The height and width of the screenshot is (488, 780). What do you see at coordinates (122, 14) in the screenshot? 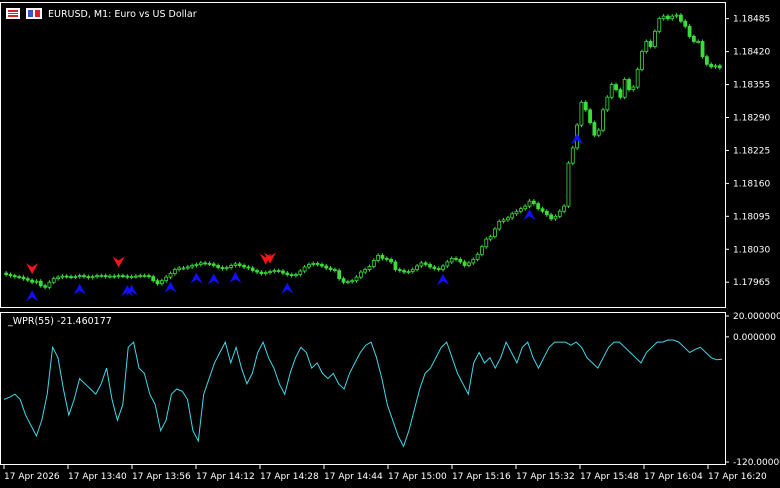
I see `symbol-title: EURUSD, M1: Euro vs US Dollar` at bounding box center [122, 14].